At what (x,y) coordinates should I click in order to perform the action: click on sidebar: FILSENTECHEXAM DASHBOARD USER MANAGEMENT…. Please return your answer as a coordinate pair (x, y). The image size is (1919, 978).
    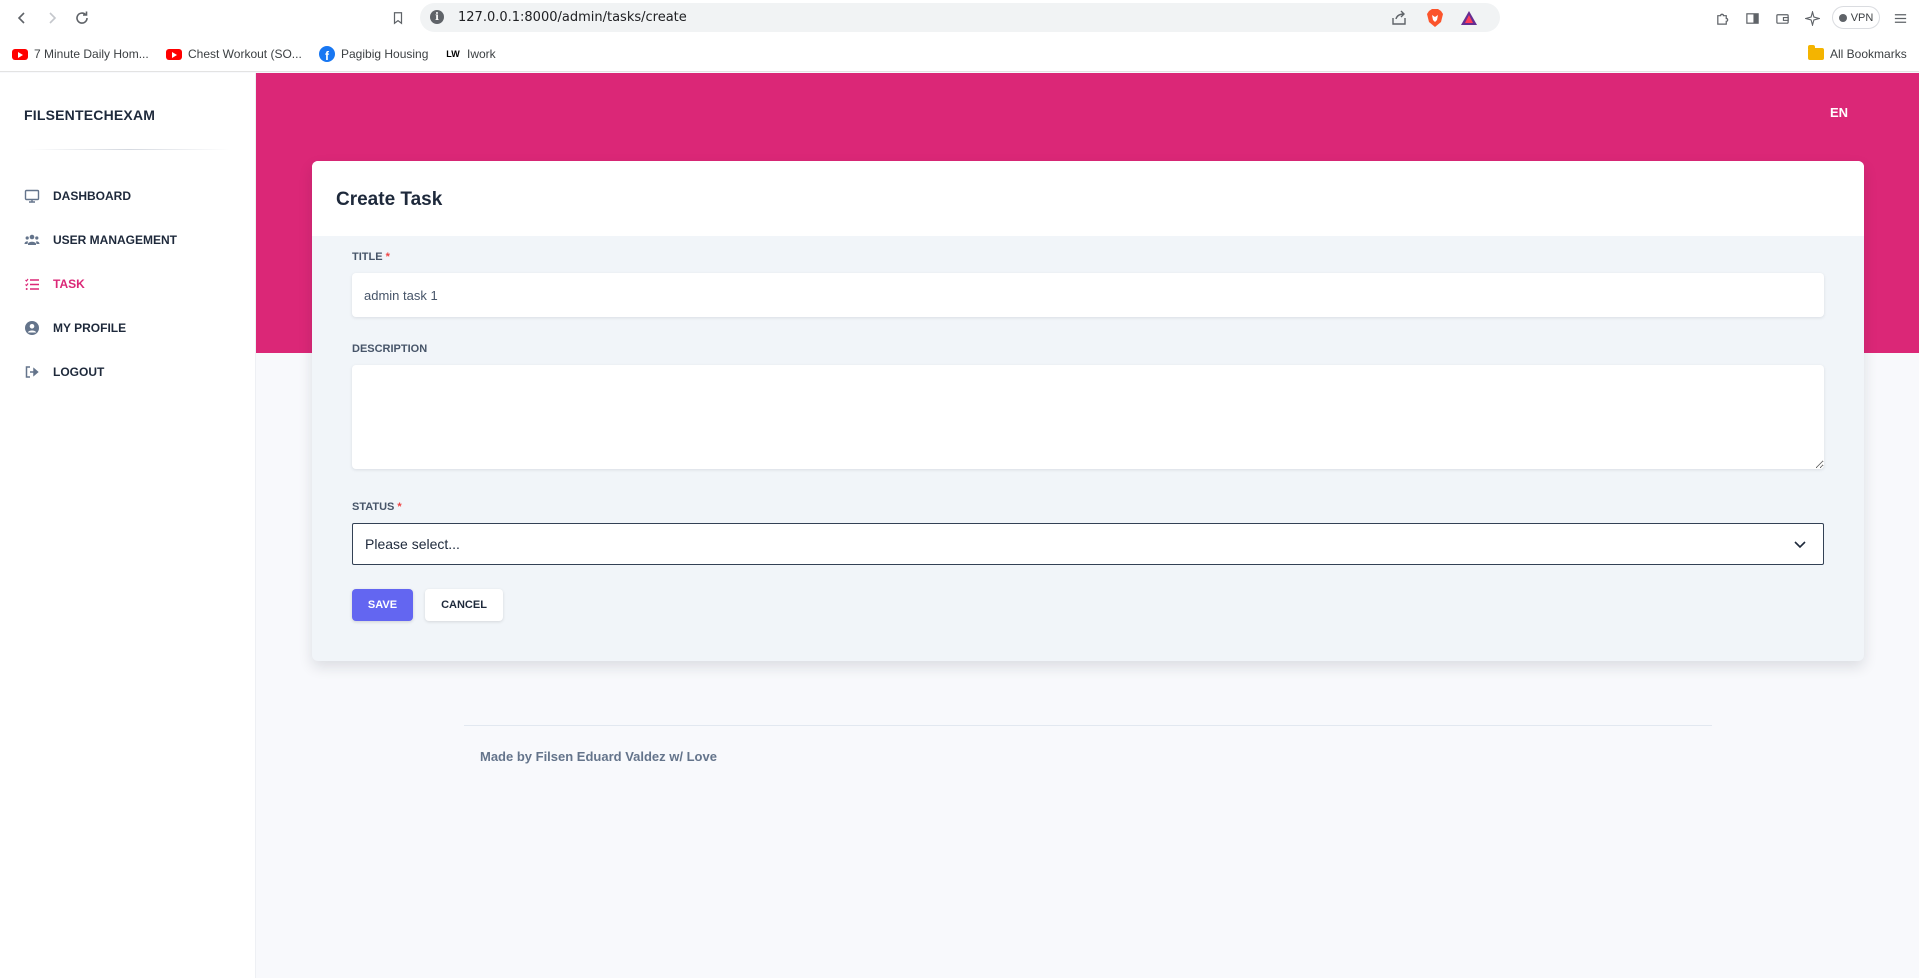
    Looking at the image, I should click on (128, 525).